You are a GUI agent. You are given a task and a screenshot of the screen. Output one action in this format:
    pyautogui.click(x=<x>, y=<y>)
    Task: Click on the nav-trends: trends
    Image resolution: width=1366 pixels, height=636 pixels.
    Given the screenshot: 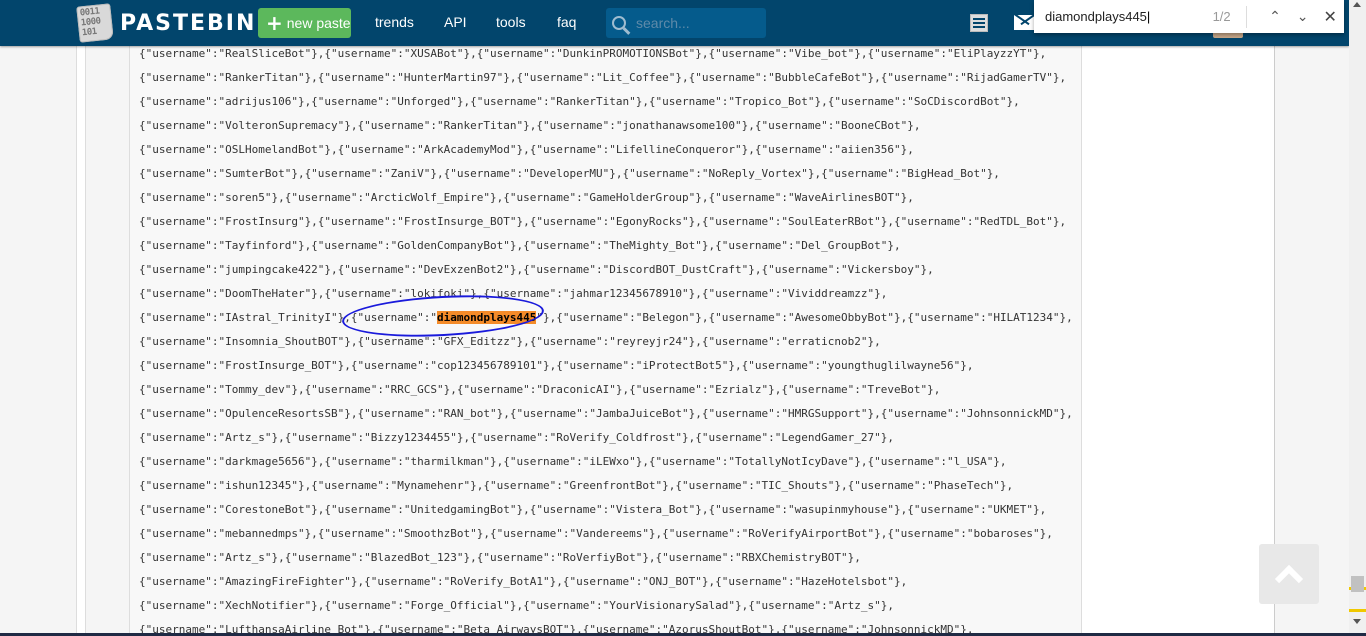 What is the action you would take?
    pyautogui.click(x=394, y=22)
    